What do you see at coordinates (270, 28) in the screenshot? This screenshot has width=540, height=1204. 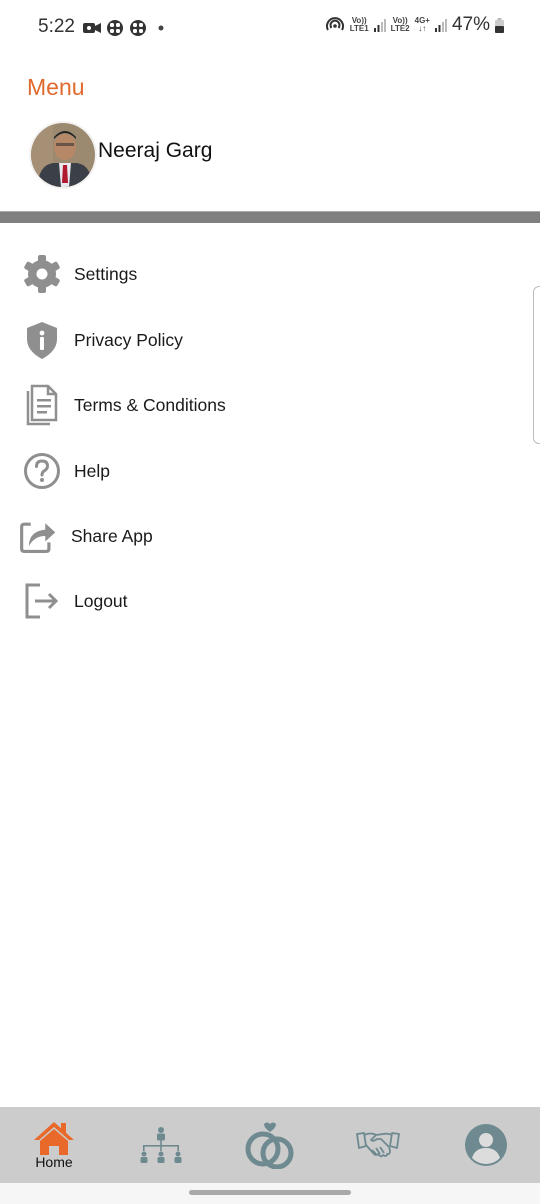 I see `status-bar: 5:22 Vo)) LTE1 Vo)) LTE2 4G+ ↓↑ 47%` at bounding box center [270, 28].